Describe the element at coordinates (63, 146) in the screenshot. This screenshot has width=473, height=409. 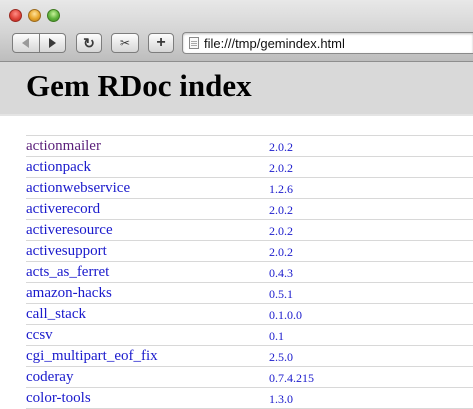
I see `gem-name-link: actionmailer` at that location.